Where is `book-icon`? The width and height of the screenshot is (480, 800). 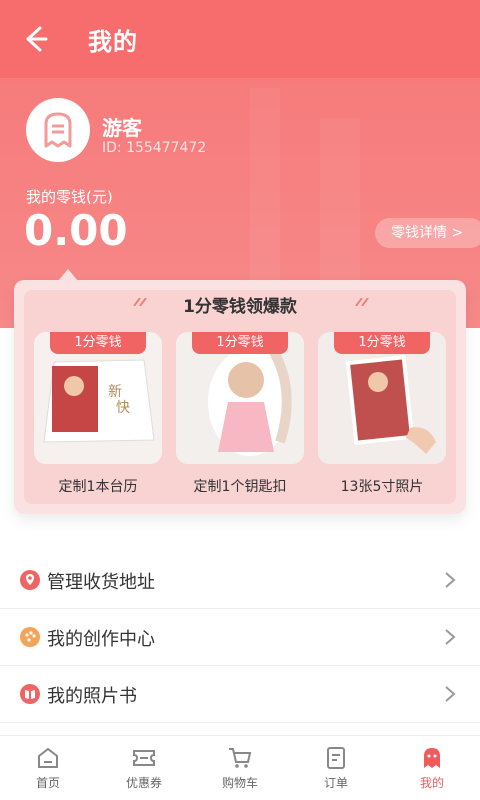
book-icon is located at coordinates (30, 694).